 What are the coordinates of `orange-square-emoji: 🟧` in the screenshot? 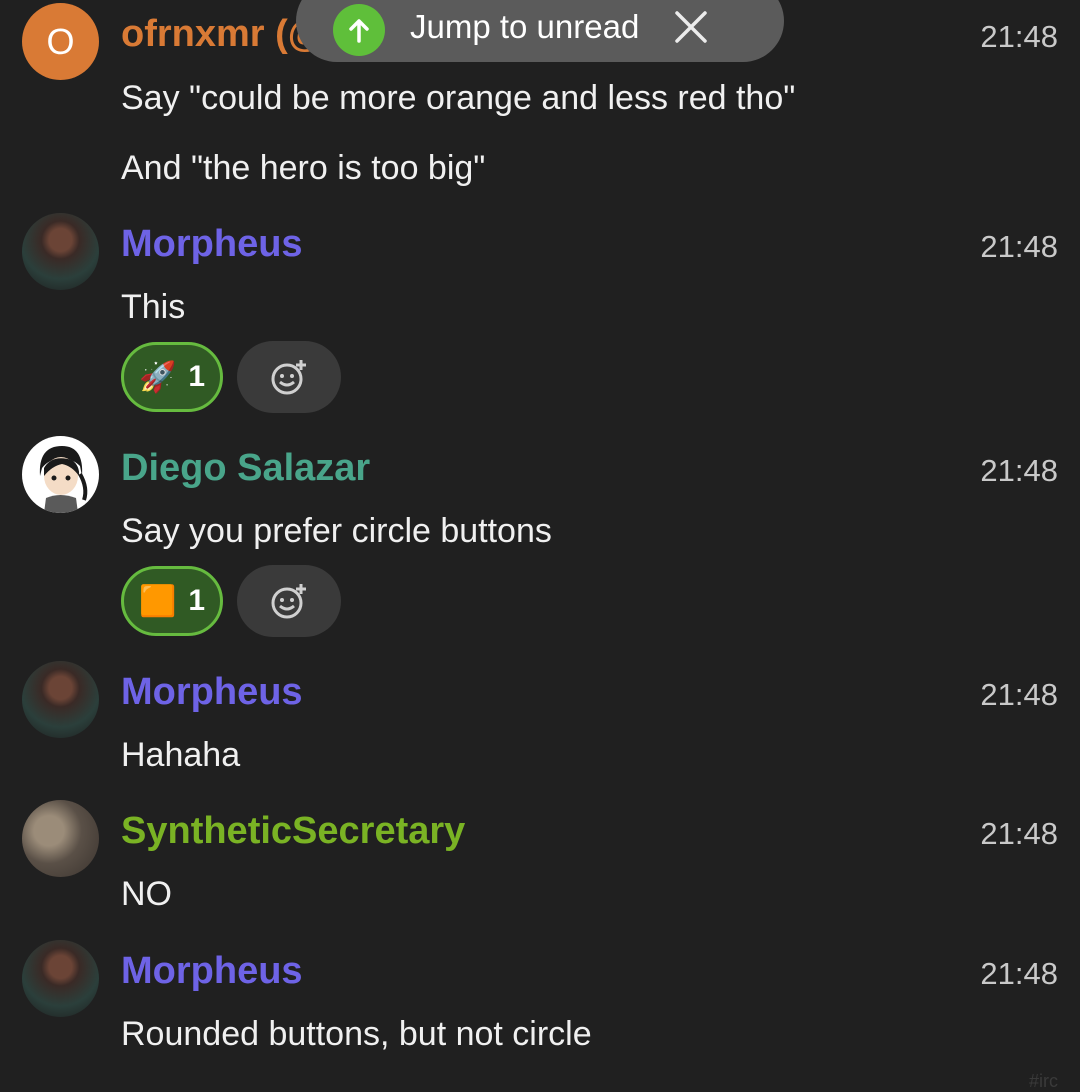 It's located at (157, 601).